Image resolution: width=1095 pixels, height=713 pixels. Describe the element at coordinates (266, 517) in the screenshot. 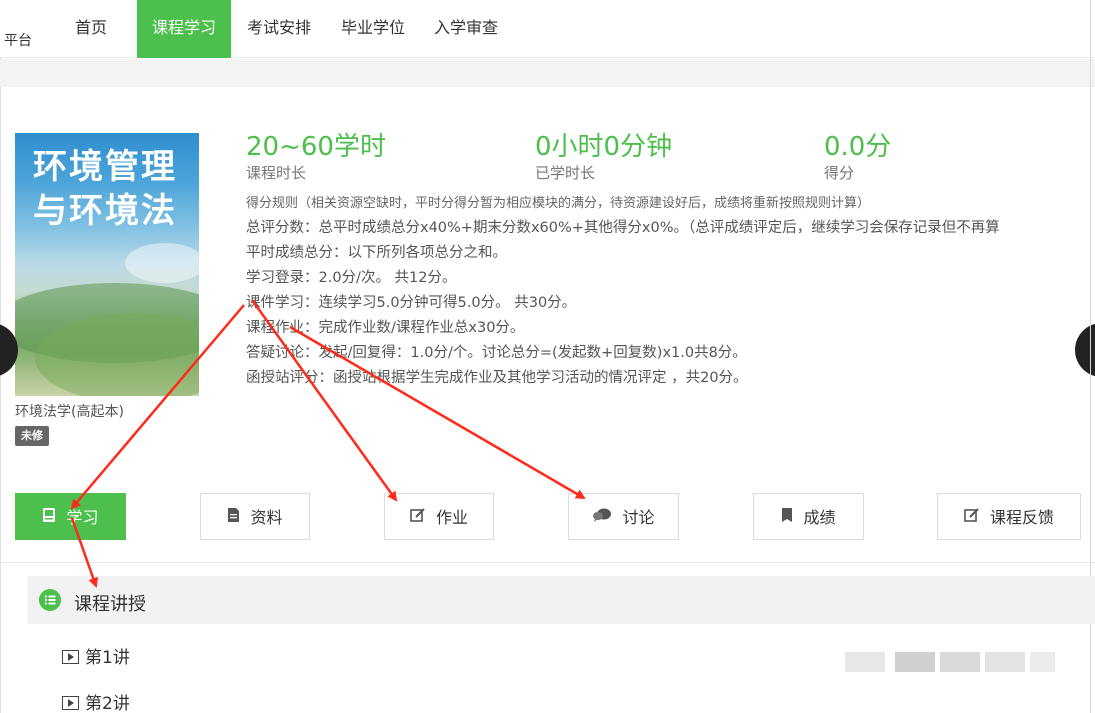

I see `tab-materials-label: 资料` at that location.